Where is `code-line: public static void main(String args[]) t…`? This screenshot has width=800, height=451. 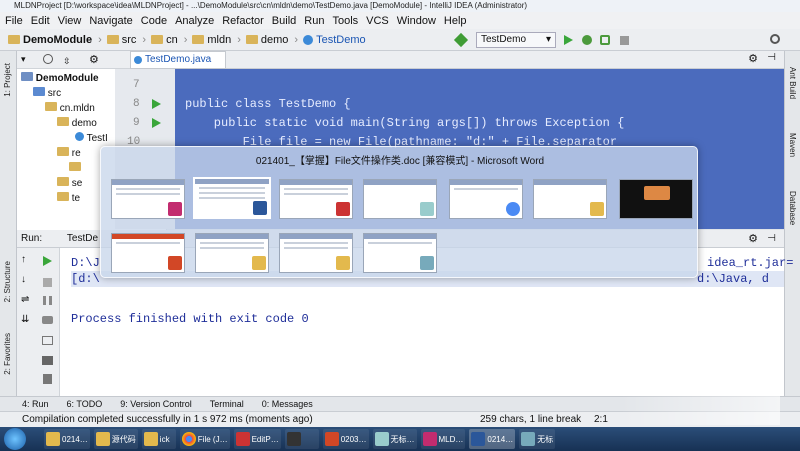
code-line: public static void main(String args[]) t… is located at coordinates (405, 123).